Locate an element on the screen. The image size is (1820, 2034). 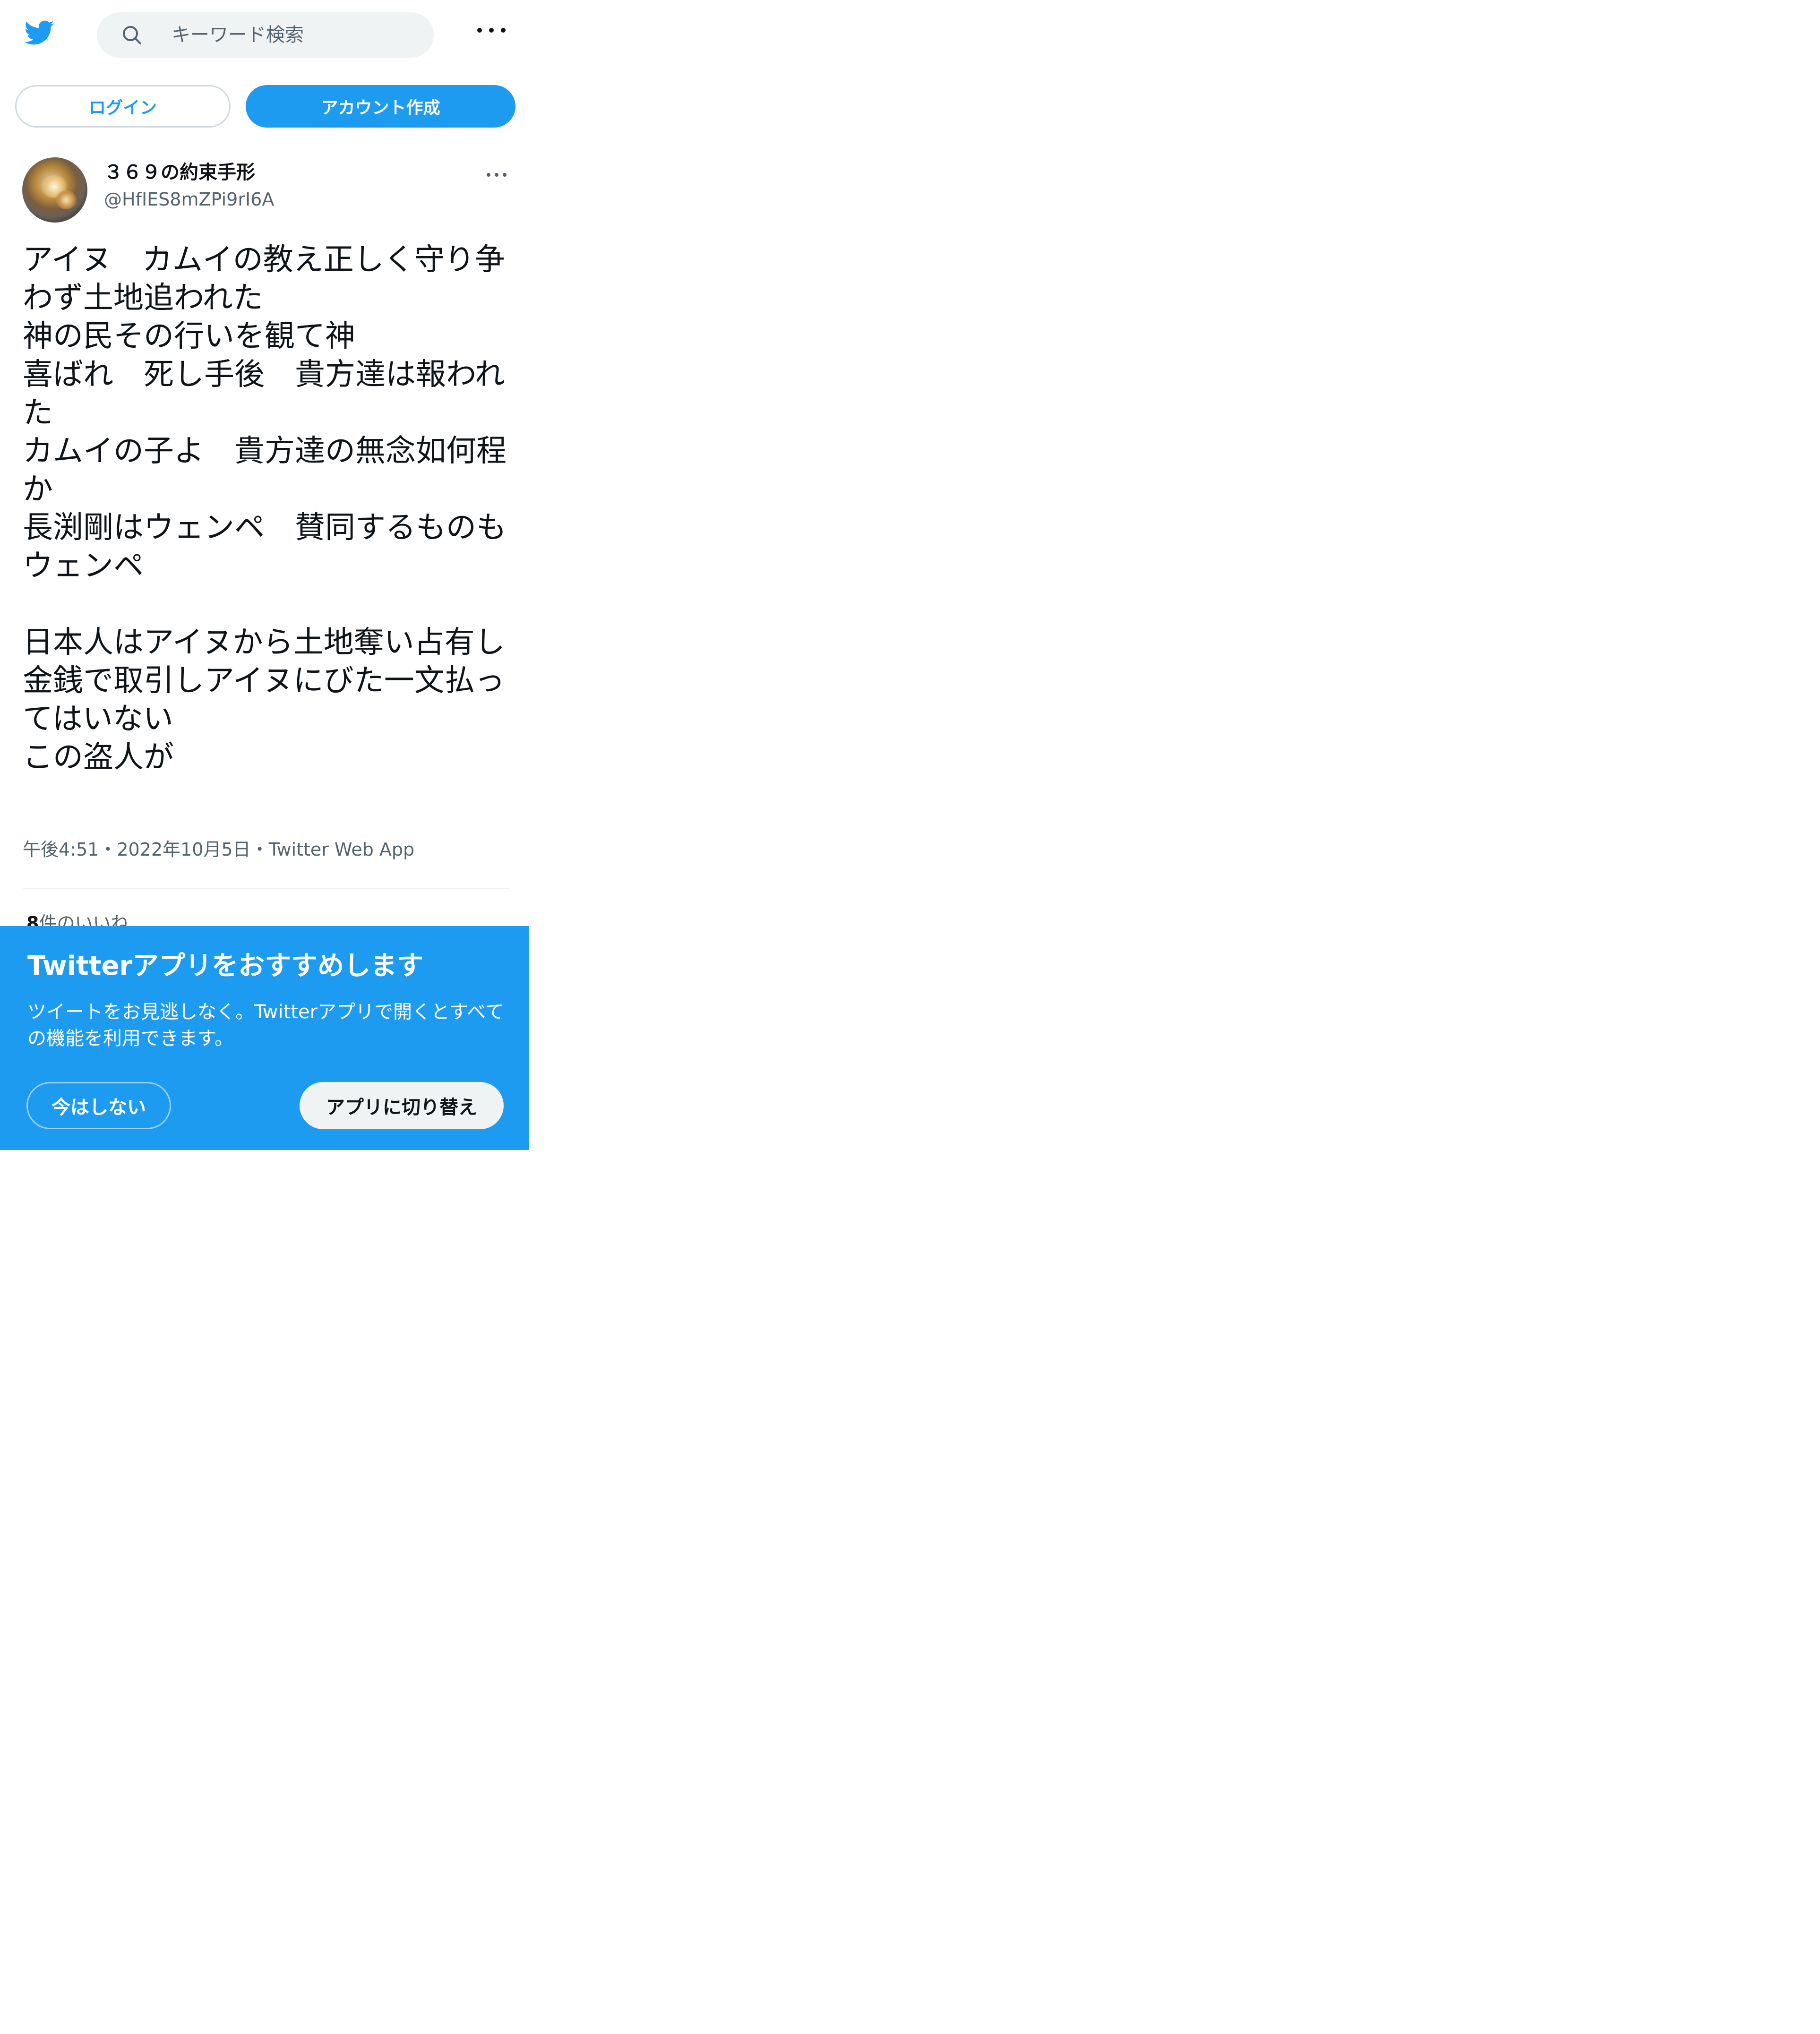
signup-button: アカウント作成 is located at coordinates (380, 107).